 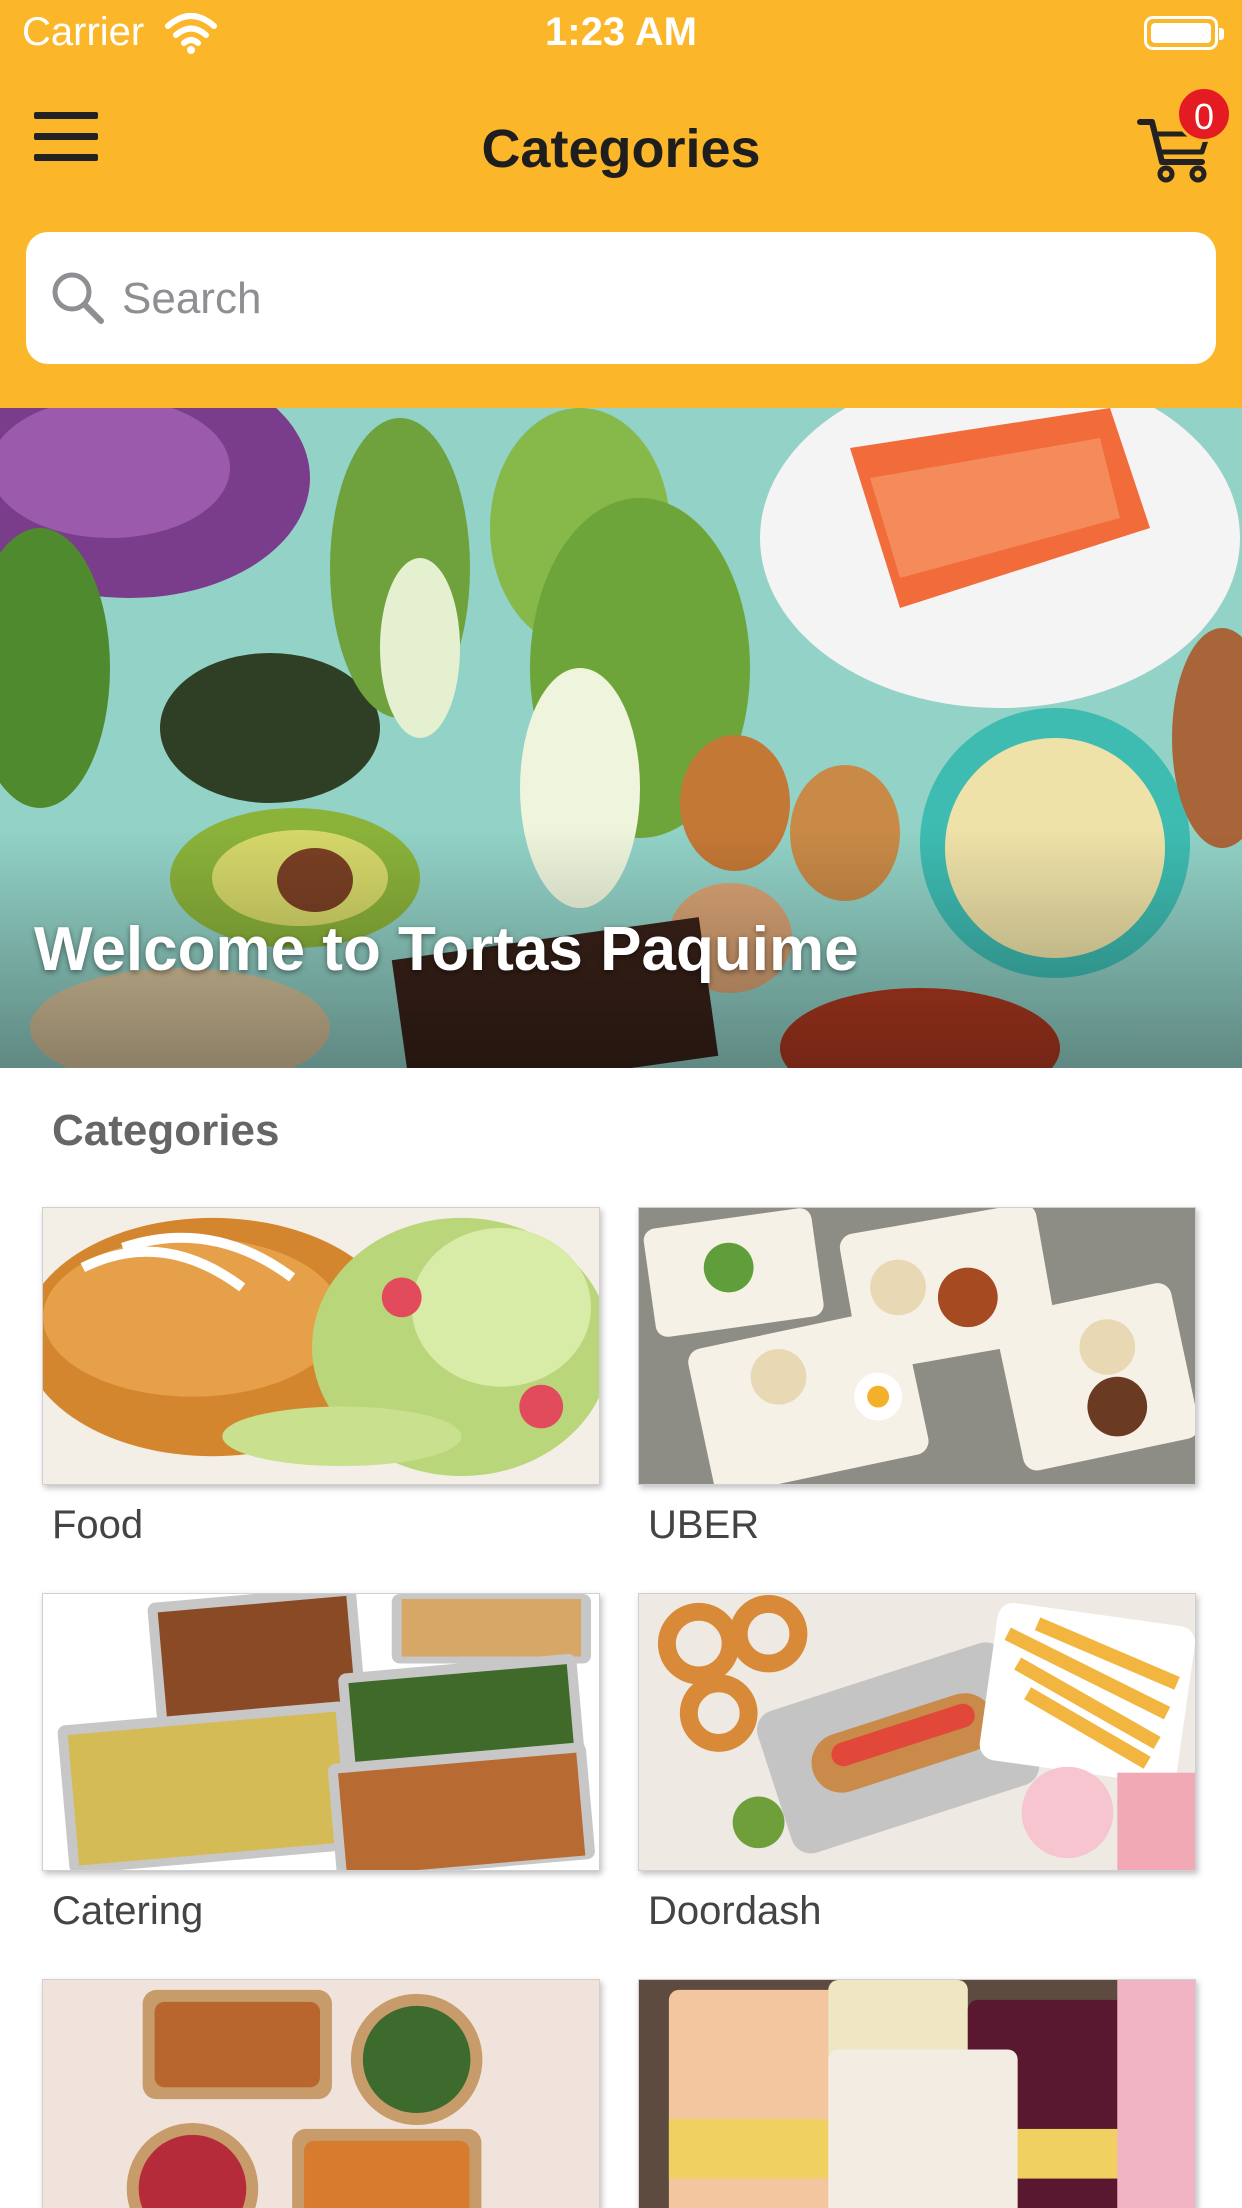 I want to click on category-card-catering: Catering, so click(x=321, y=1763).